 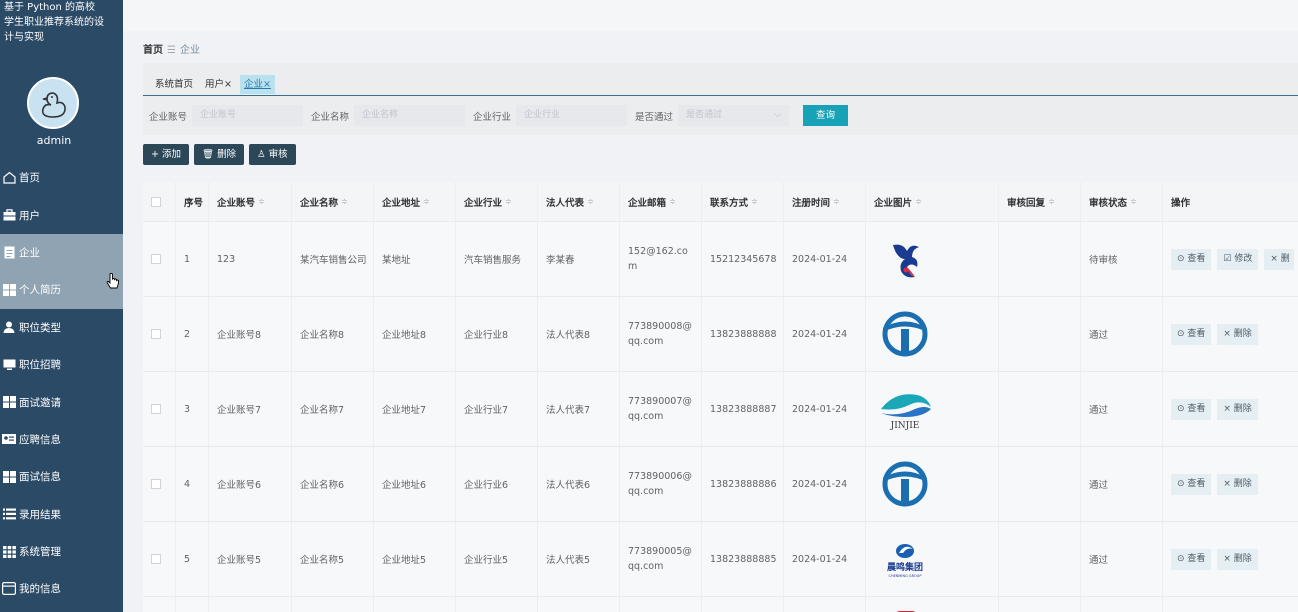 I want to click on header-label: 企业账号, so click(x=236, y=203).